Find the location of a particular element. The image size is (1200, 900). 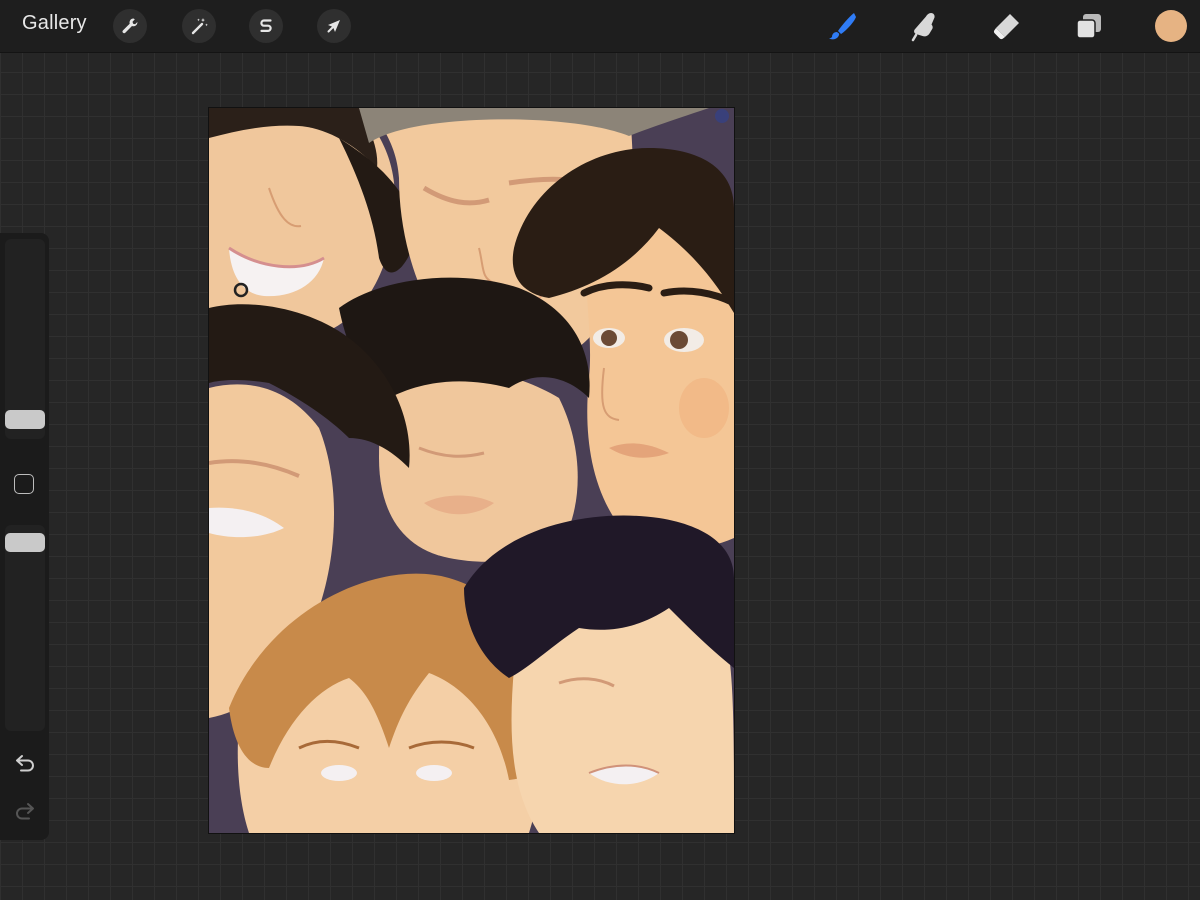

redo-button is located at coordinates (25, 810).